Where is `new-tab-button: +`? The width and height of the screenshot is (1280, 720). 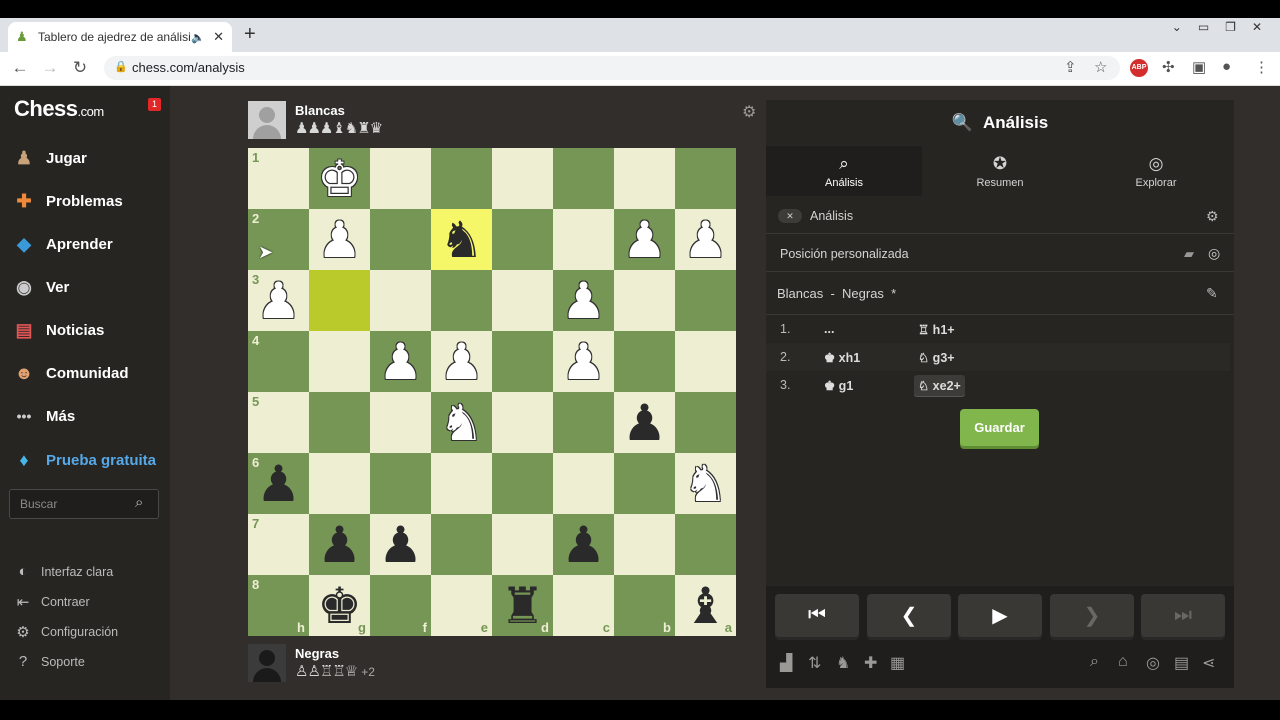
new-tab-button: + is located at coordinates (253, 34).